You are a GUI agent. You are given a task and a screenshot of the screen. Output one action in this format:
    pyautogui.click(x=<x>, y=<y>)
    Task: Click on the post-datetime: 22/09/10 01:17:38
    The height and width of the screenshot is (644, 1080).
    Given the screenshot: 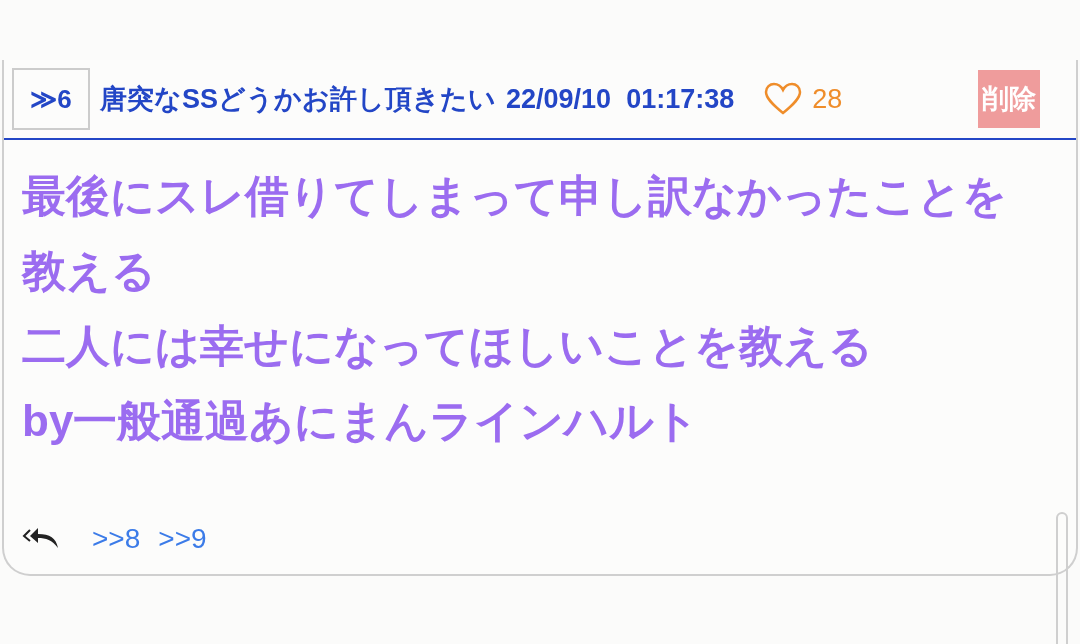 What is the action you would take?
    pyautogui.click(x=620, y=99)
    